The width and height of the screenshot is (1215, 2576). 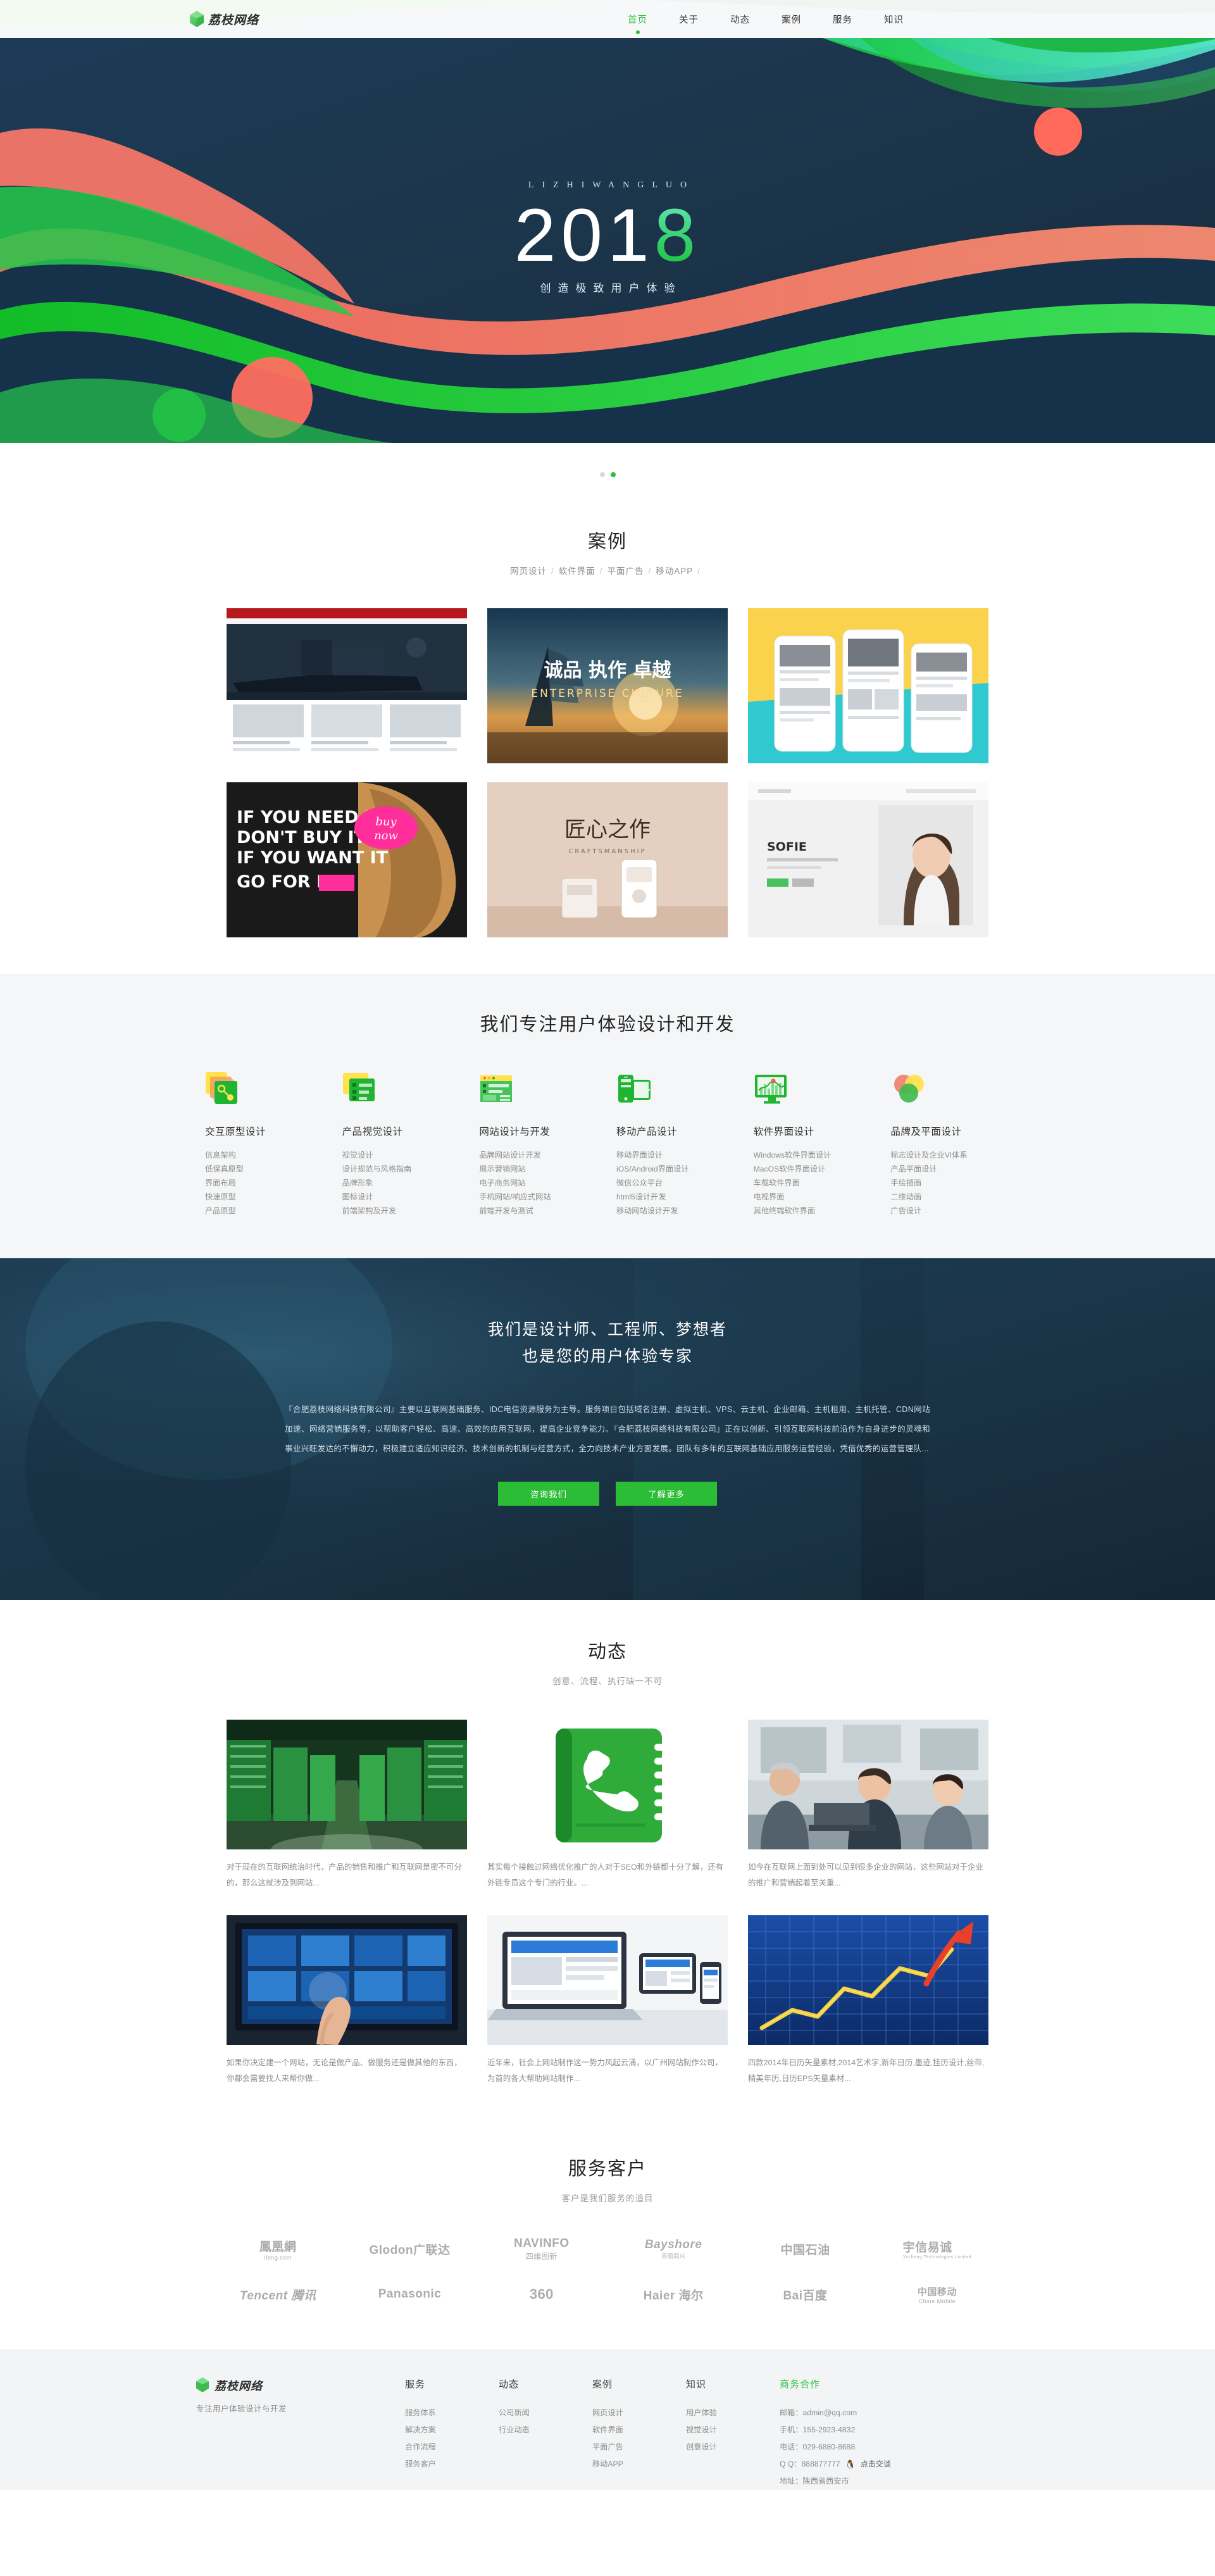 I want to click on service-item: 设计规范与风格指南, so click(x=377, y=1169).